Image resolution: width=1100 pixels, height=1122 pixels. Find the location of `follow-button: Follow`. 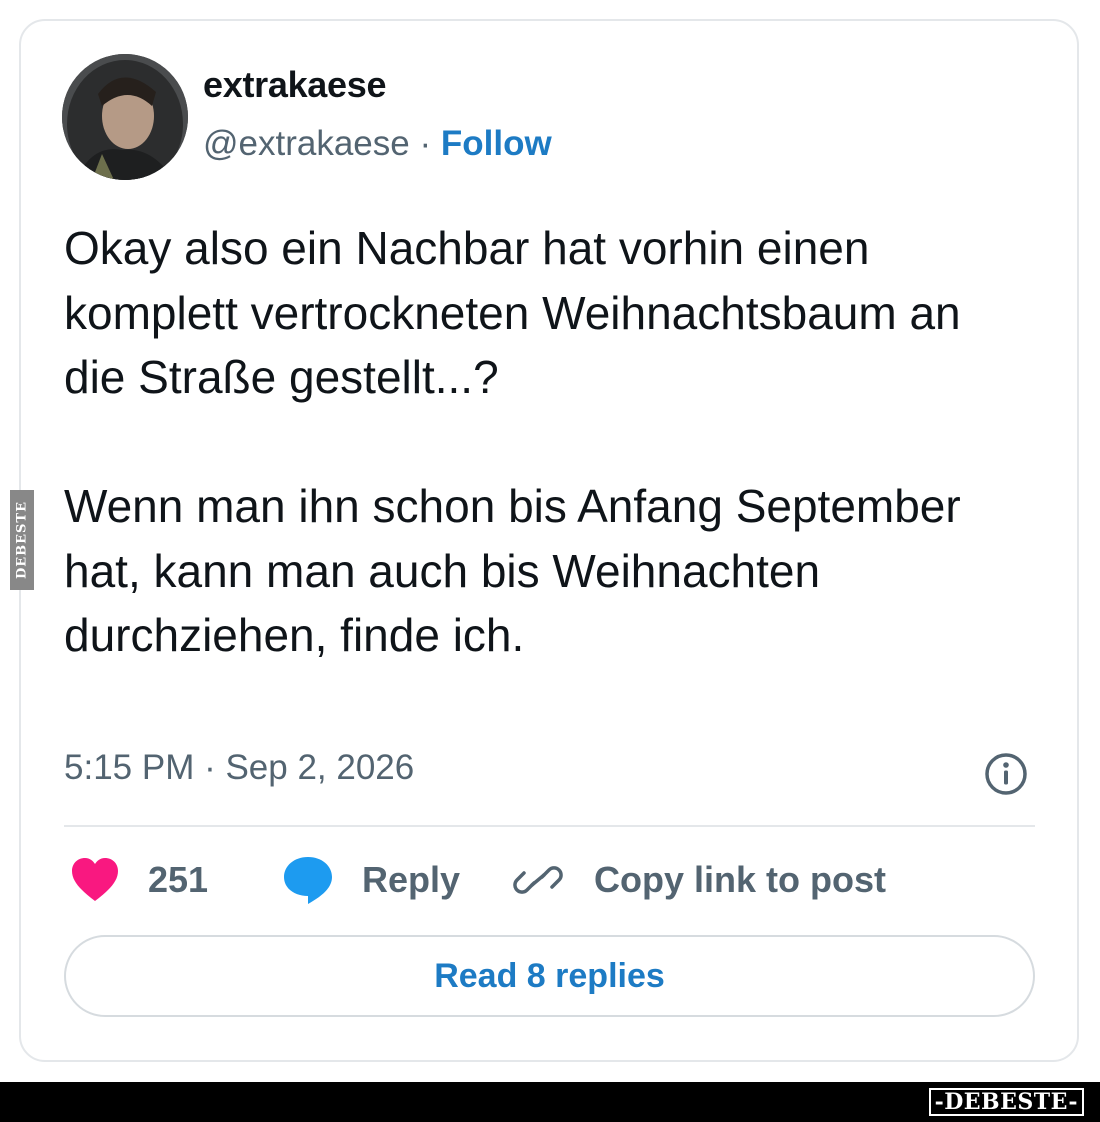

follow-button: Follow is located at coordinates (496, 143).